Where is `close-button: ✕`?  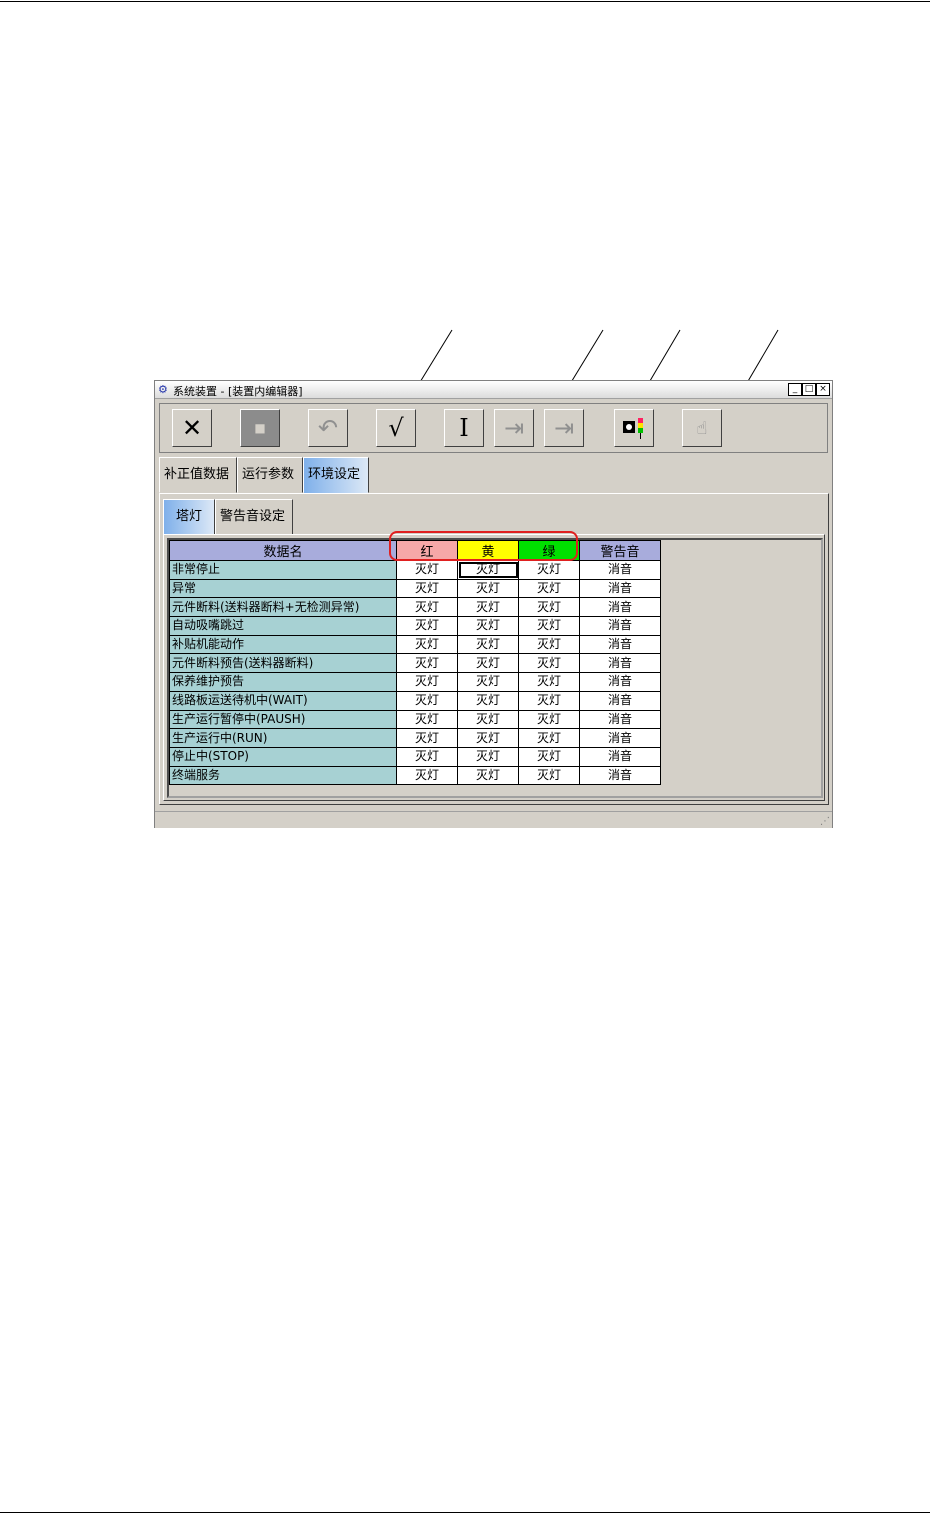
close-button: ✕ is located at coordinates (192, 428).